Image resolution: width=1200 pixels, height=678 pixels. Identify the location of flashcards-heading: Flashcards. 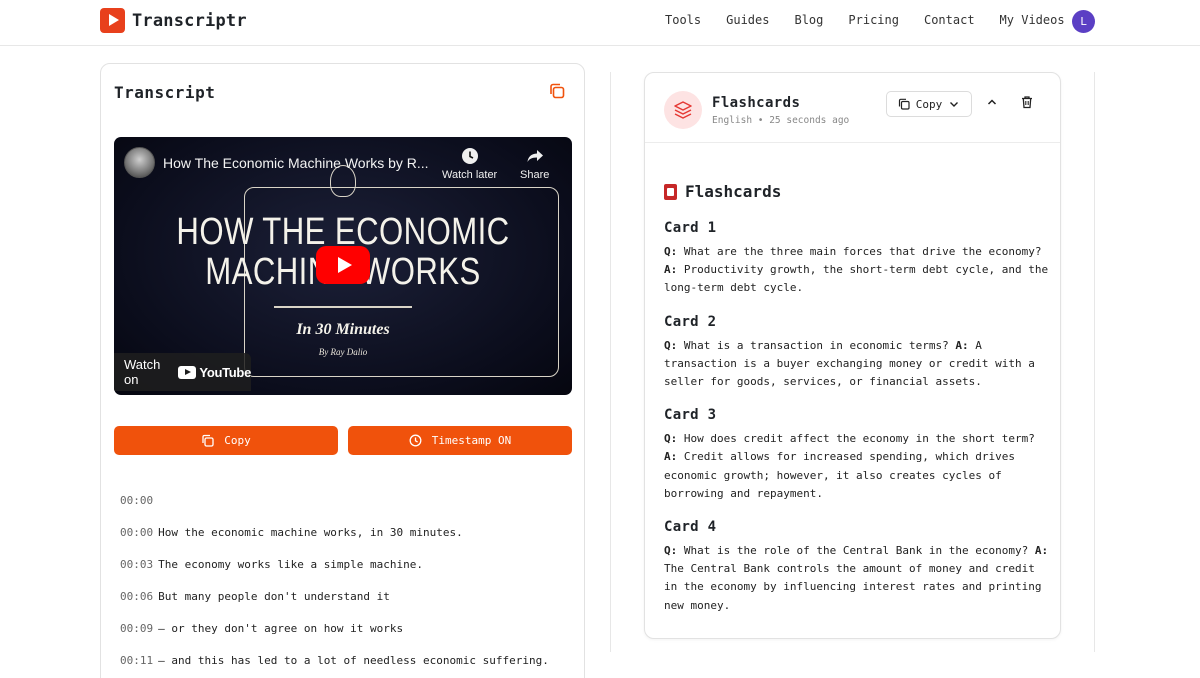
(856, 191).